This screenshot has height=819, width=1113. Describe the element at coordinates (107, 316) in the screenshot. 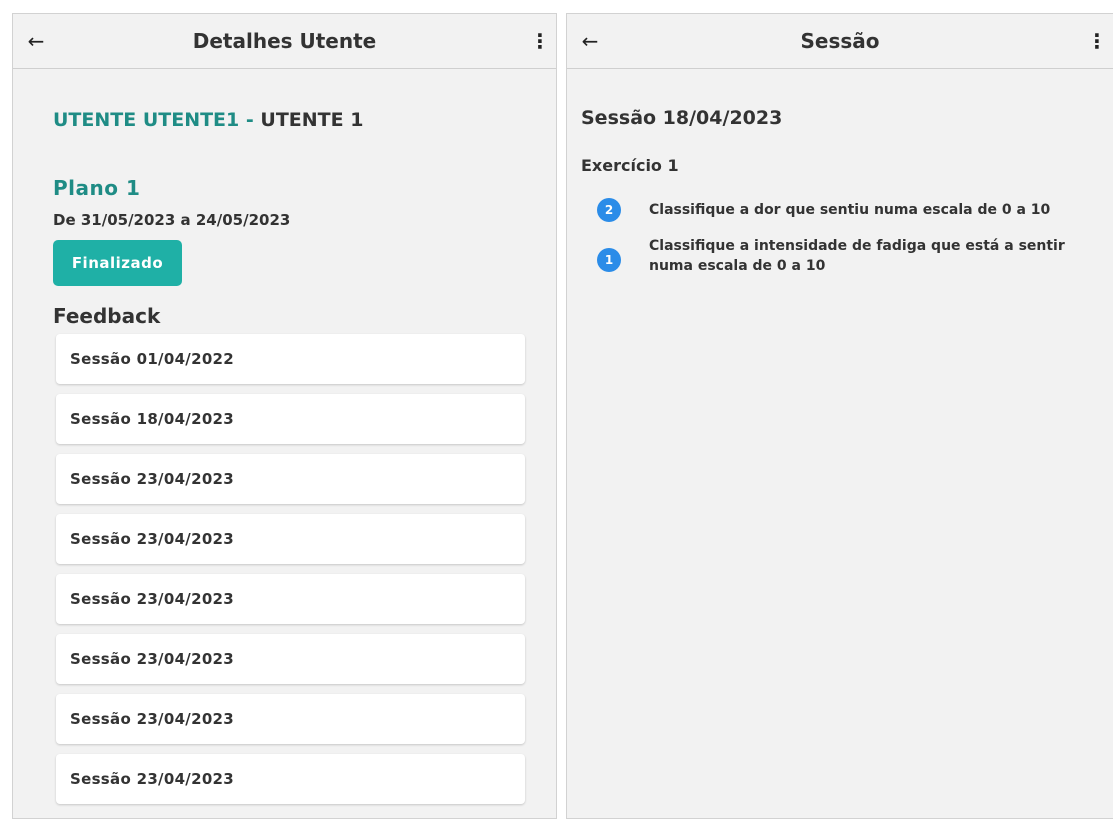

I see `feedback-title: Feedback` at that location.